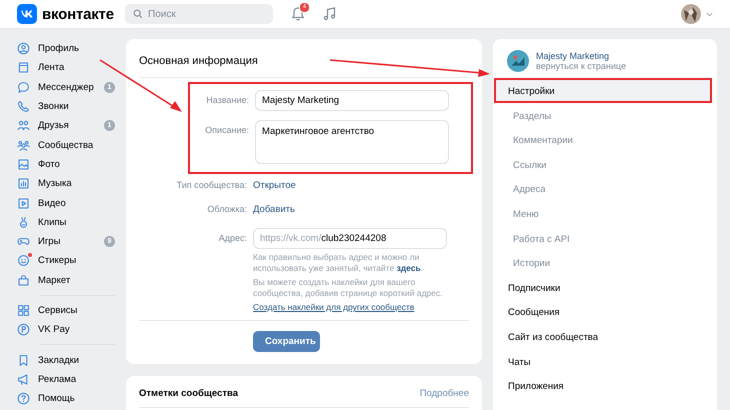  What do you see at coordinates (352, 100) in the screenshot?
I see `name-field: Majesty Marketing` at bounding box center [352, 100].